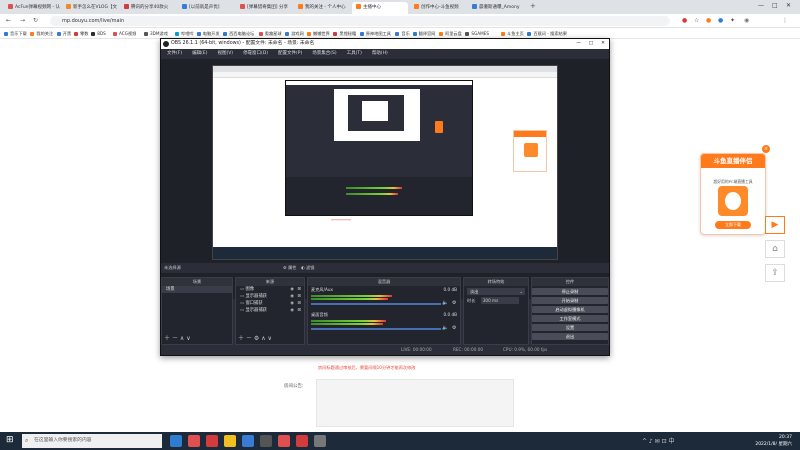 The image size is (800, 450). I want to click on bookmark-item: 黑锂秘籍, so click(344, 33).